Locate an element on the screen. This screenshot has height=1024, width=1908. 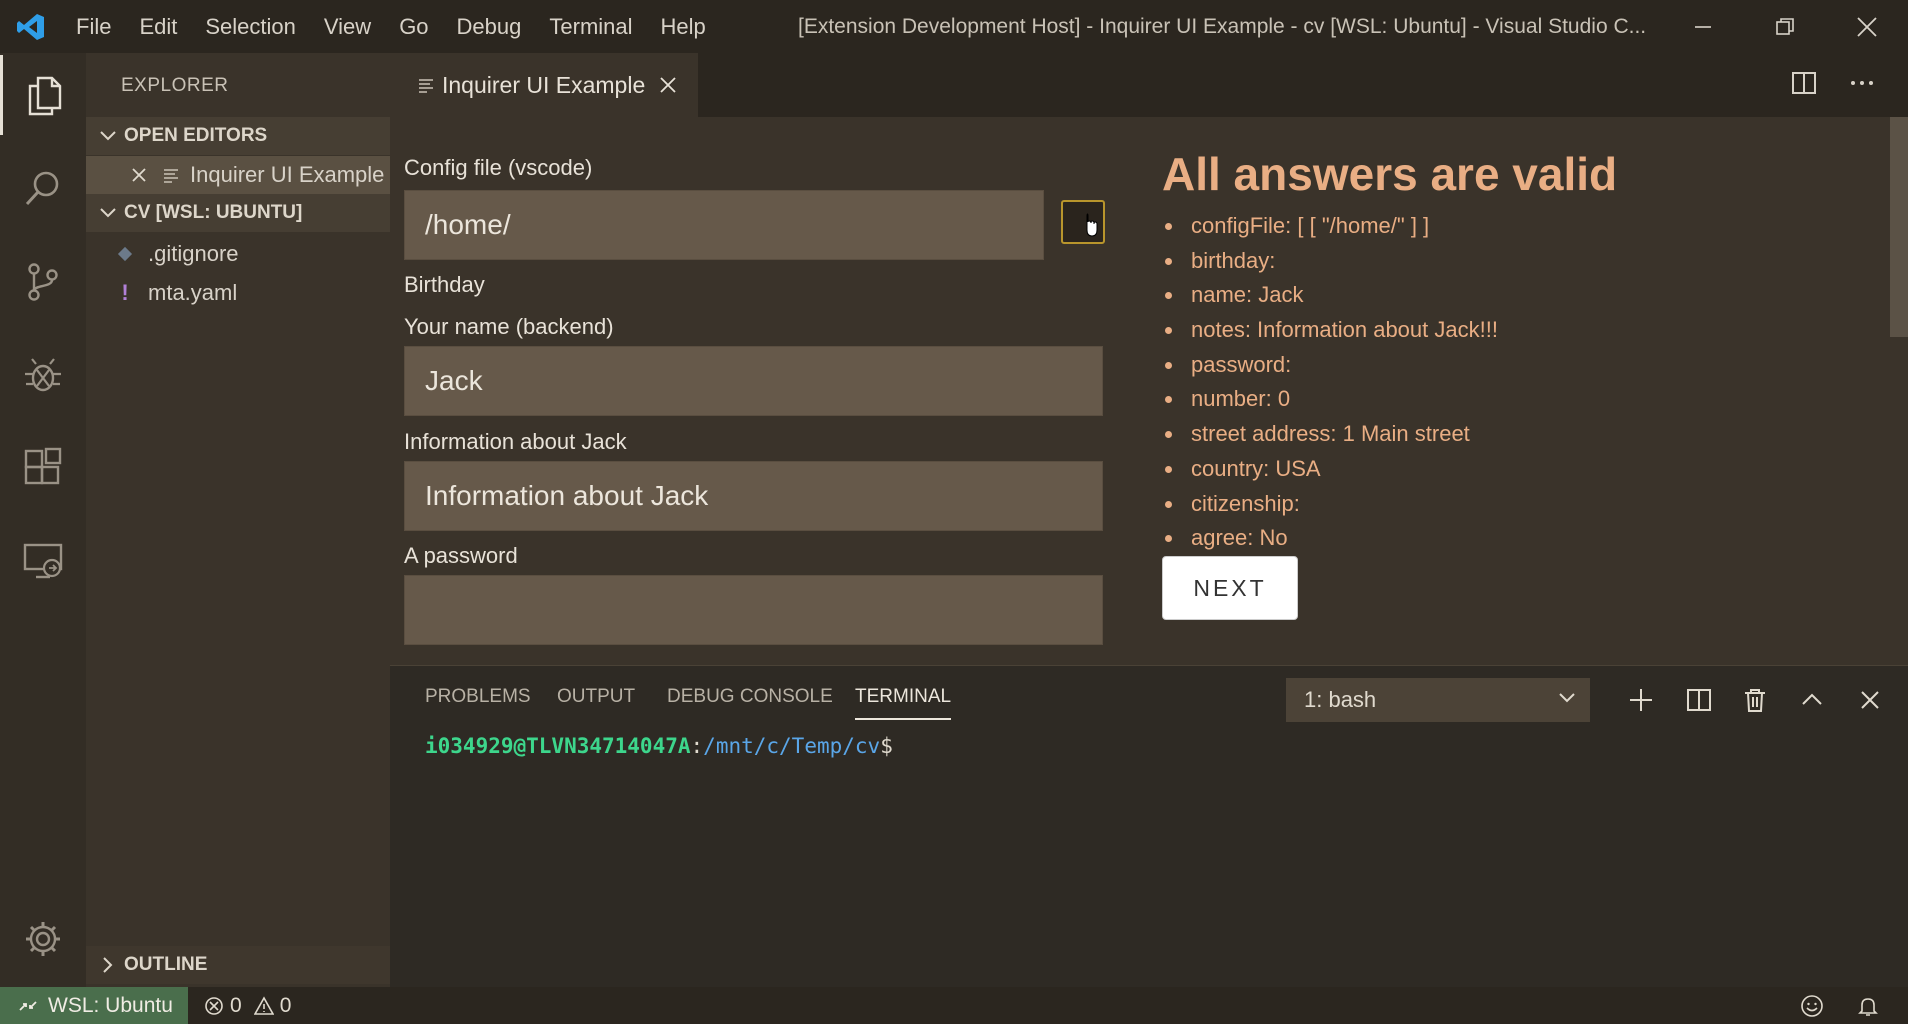
answer-item: birthday: is located at coordinates (1341, 261).